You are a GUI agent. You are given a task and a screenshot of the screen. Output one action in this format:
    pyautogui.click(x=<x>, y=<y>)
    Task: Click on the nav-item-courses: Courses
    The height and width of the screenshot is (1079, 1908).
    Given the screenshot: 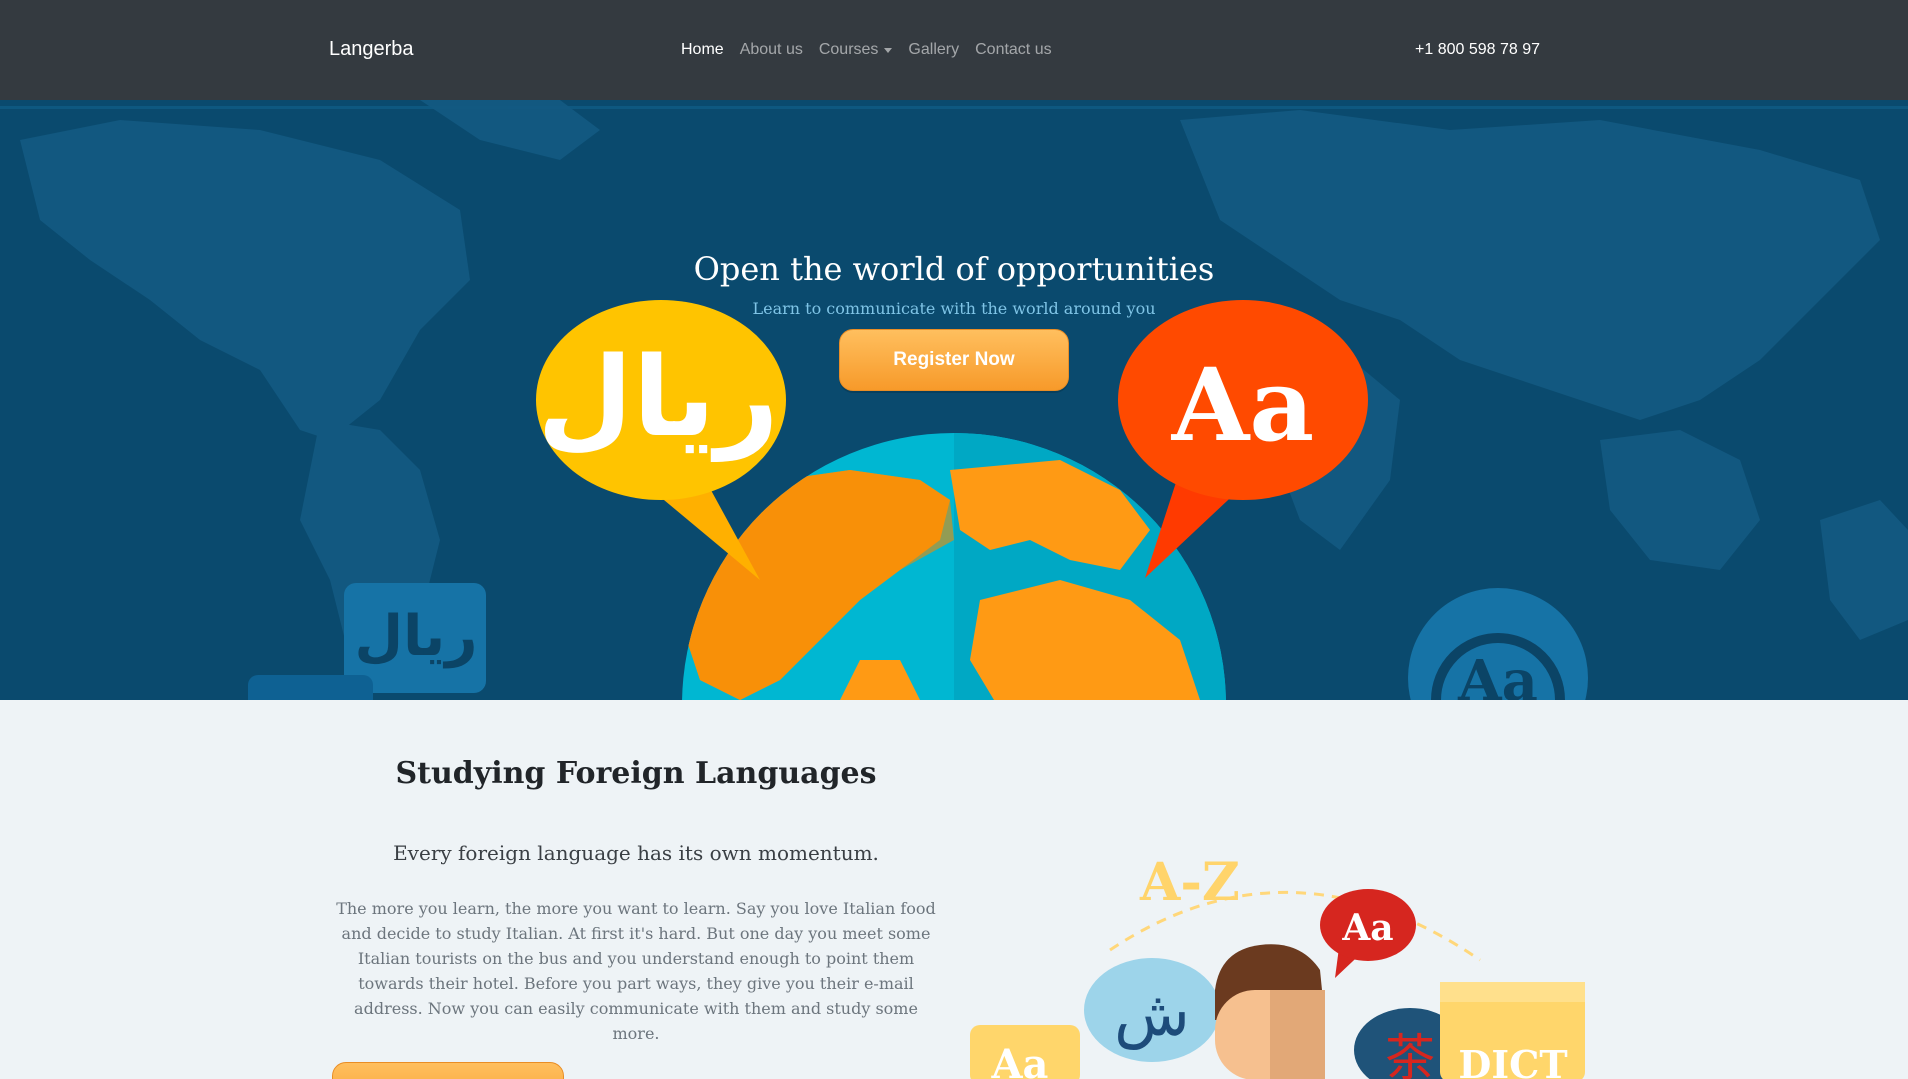 What is the action you would take?
    pyautogui.click(x=856, y=50)
    